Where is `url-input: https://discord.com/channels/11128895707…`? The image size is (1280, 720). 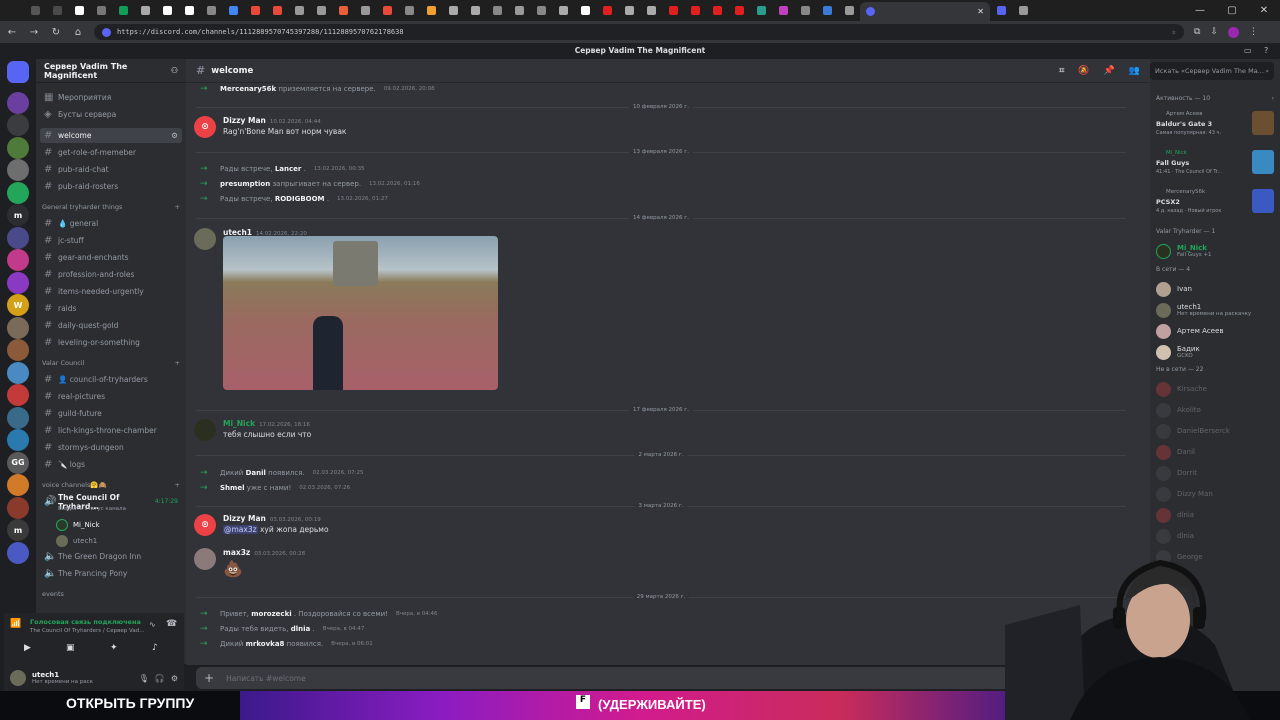 url-input: https://discord.com/channels/11128895707… is located at coordinates (639, 32).